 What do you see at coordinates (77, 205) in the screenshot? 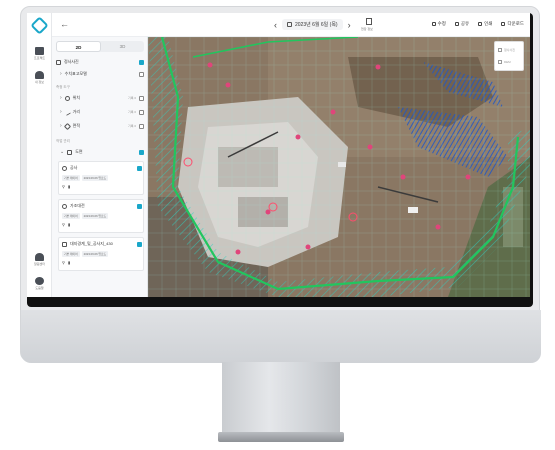
I see `card-title: 가조대전` at bounding box center [77, 205].